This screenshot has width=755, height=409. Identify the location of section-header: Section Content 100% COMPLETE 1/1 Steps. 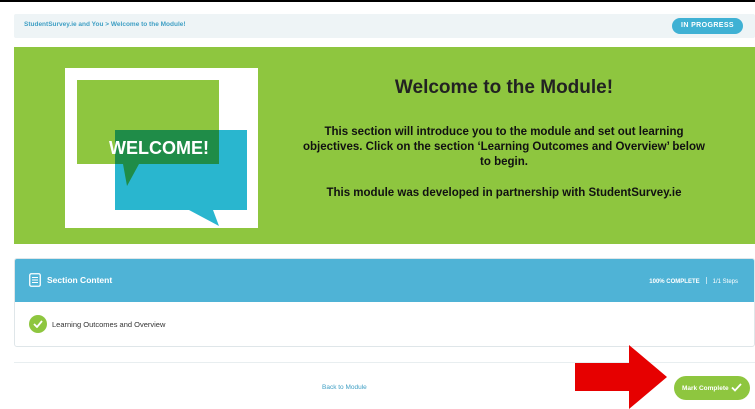
(384, 280).